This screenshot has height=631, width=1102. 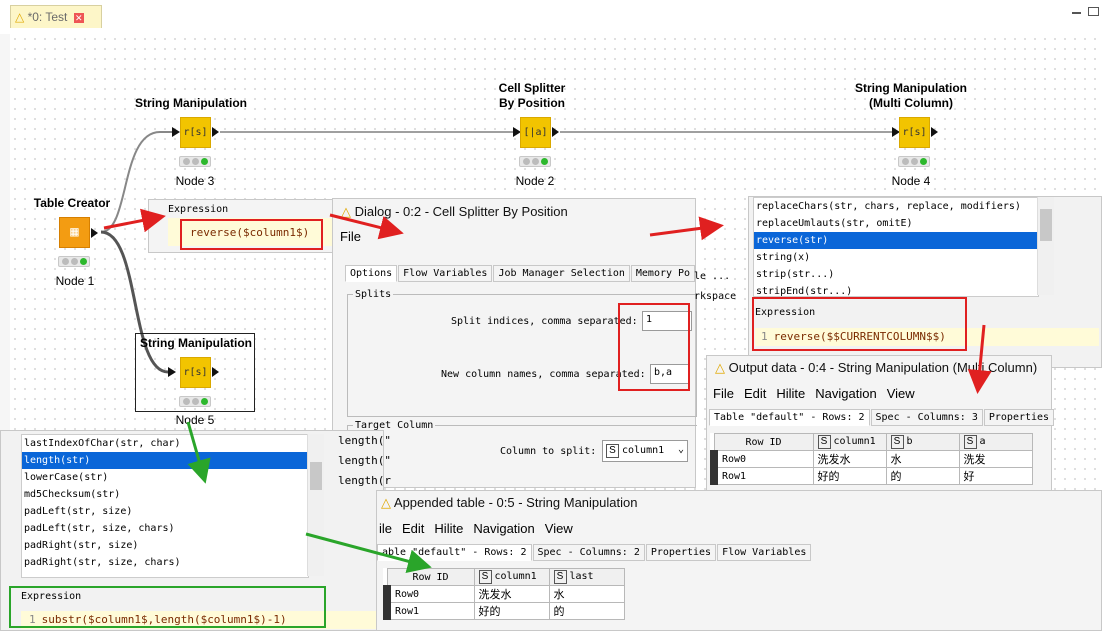 What do you see at coordinates (561, 273) in the screenshot?
I see `tab-job-manager: Job Manager Selection` at bounding box center [561, 273].